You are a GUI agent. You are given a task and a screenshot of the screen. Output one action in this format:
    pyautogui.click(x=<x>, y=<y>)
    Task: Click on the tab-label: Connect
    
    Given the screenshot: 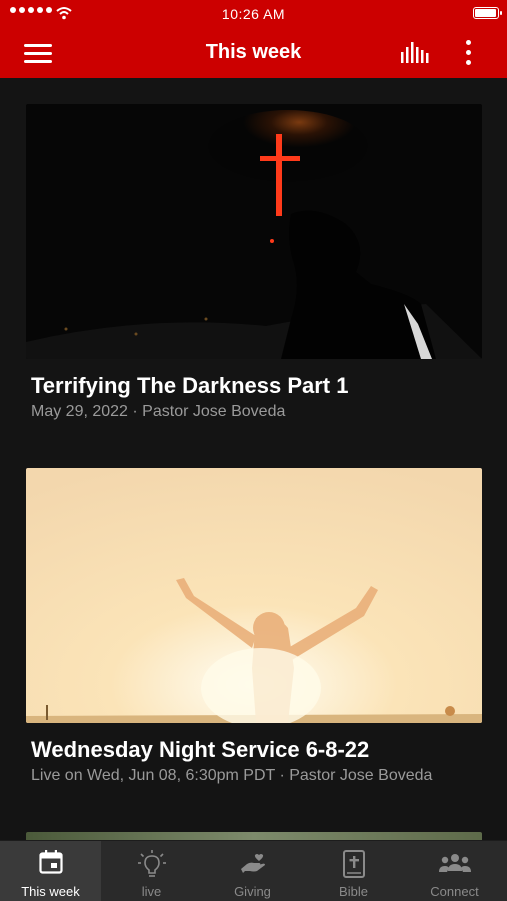 What is the action you would take?
    pyautogui.click(x=454, y=891)
    